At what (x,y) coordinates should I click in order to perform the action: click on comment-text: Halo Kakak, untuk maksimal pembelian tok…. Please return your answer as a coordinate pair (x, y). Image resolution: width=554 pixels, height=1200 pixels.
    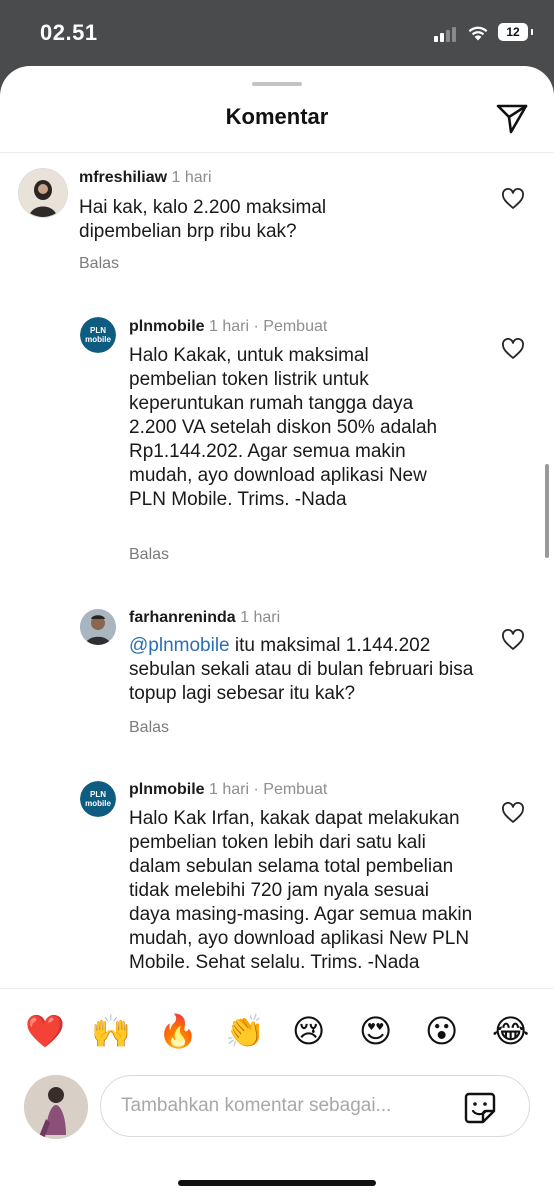
    Looking at the image, I should click on (291, 428).